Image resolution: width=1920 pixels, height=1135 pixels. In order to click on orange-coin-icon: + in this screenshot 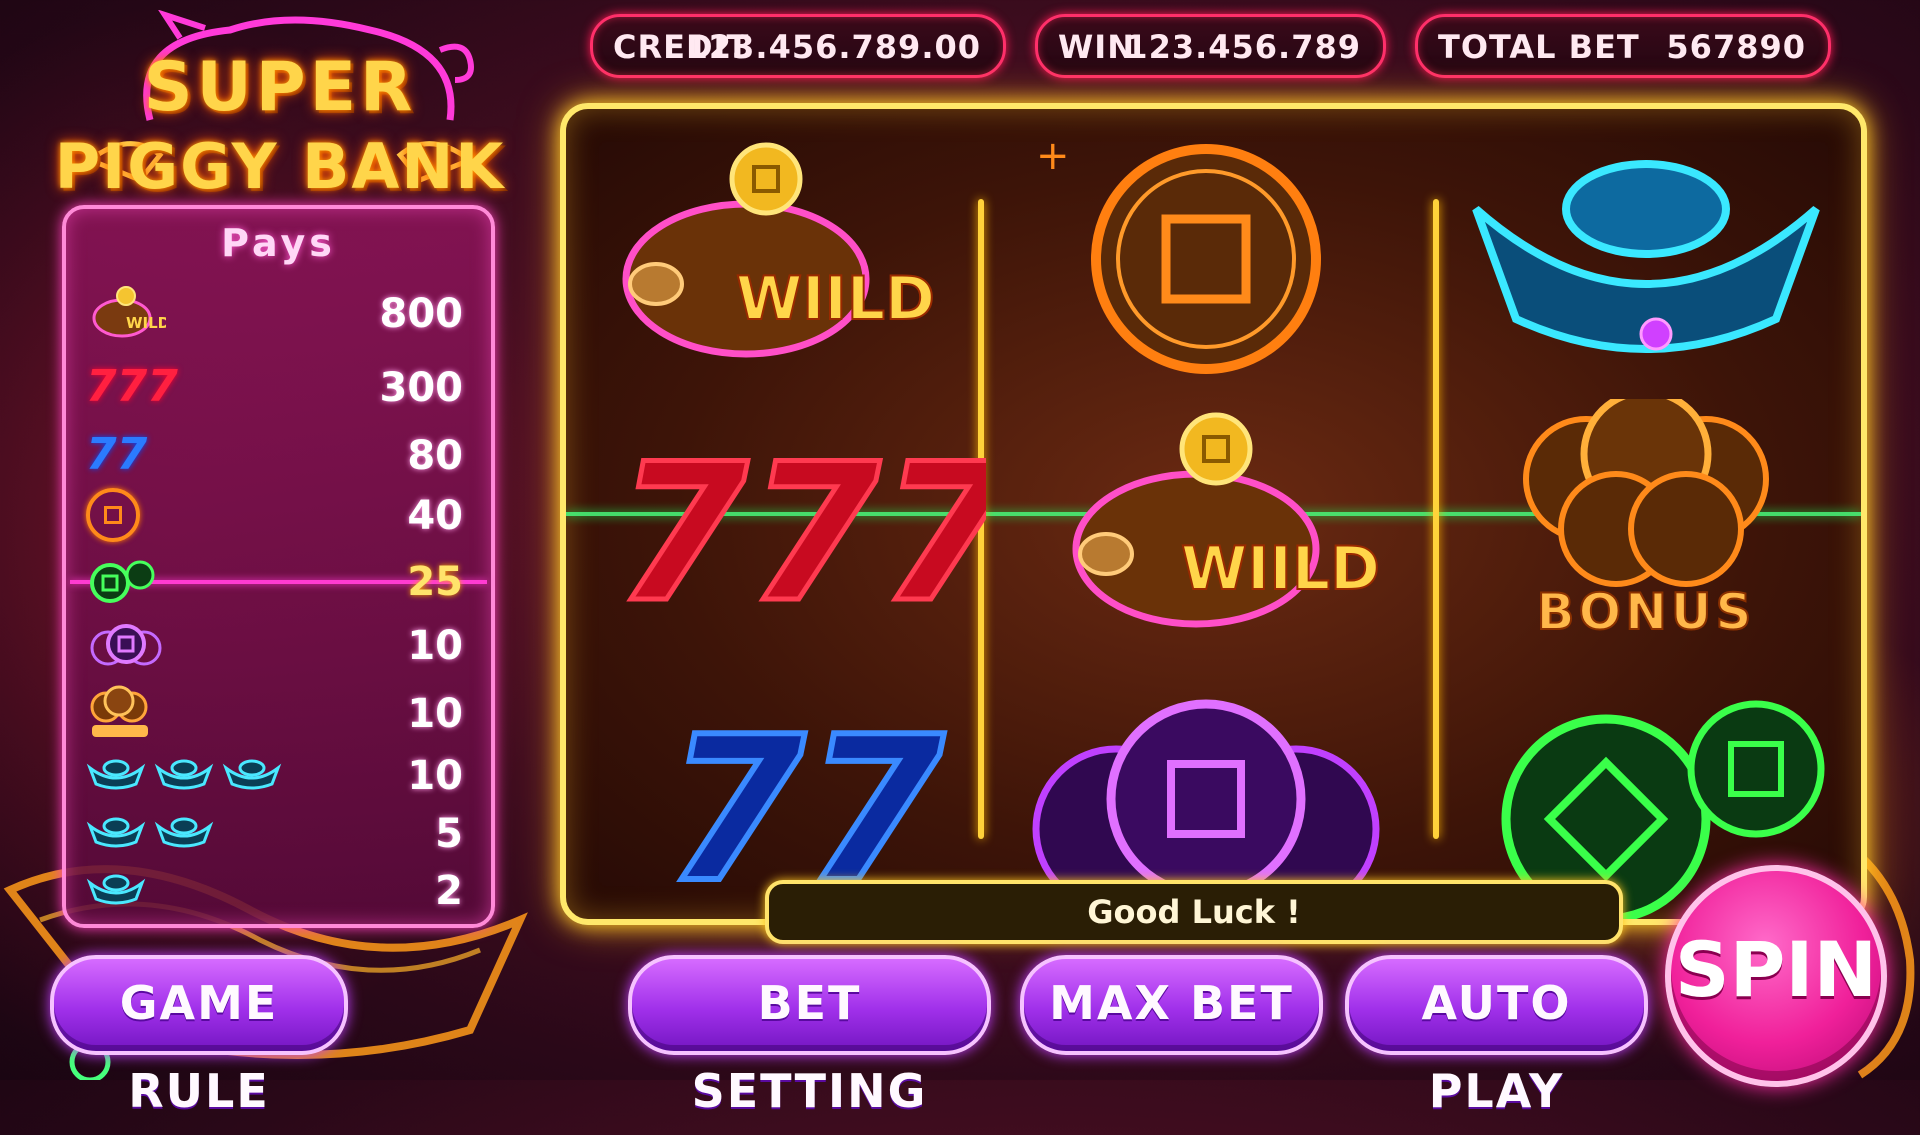, I will do `click(1178, 253)`.